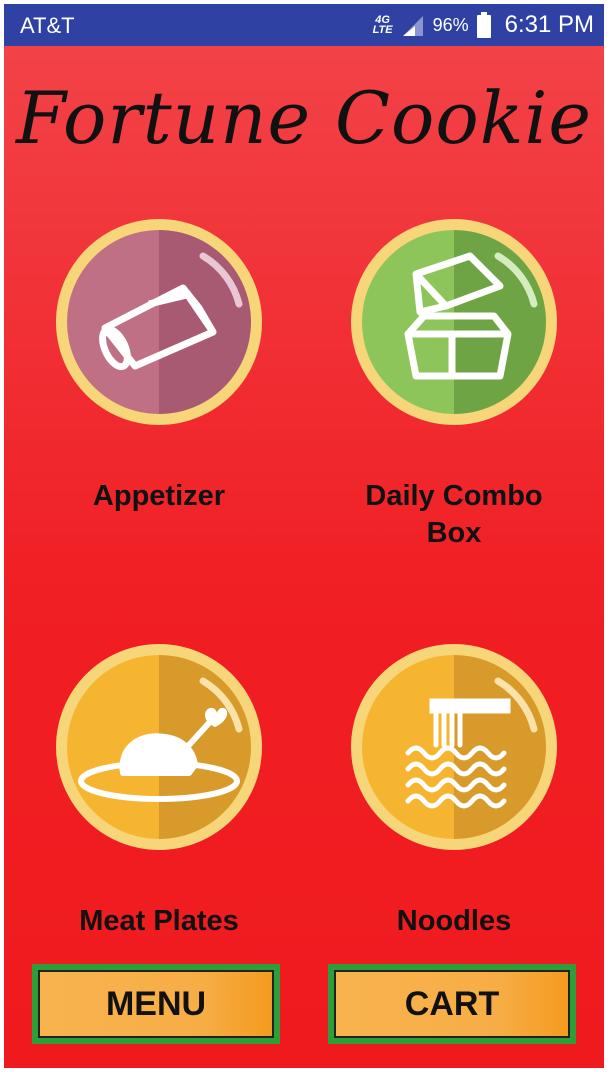 The height and width of the screenshot is (1072, 610). What do you see at coordinates (159, 921) in the screenshot?
I see `category-label: Meat Plates` at bounding box center [159, 921].